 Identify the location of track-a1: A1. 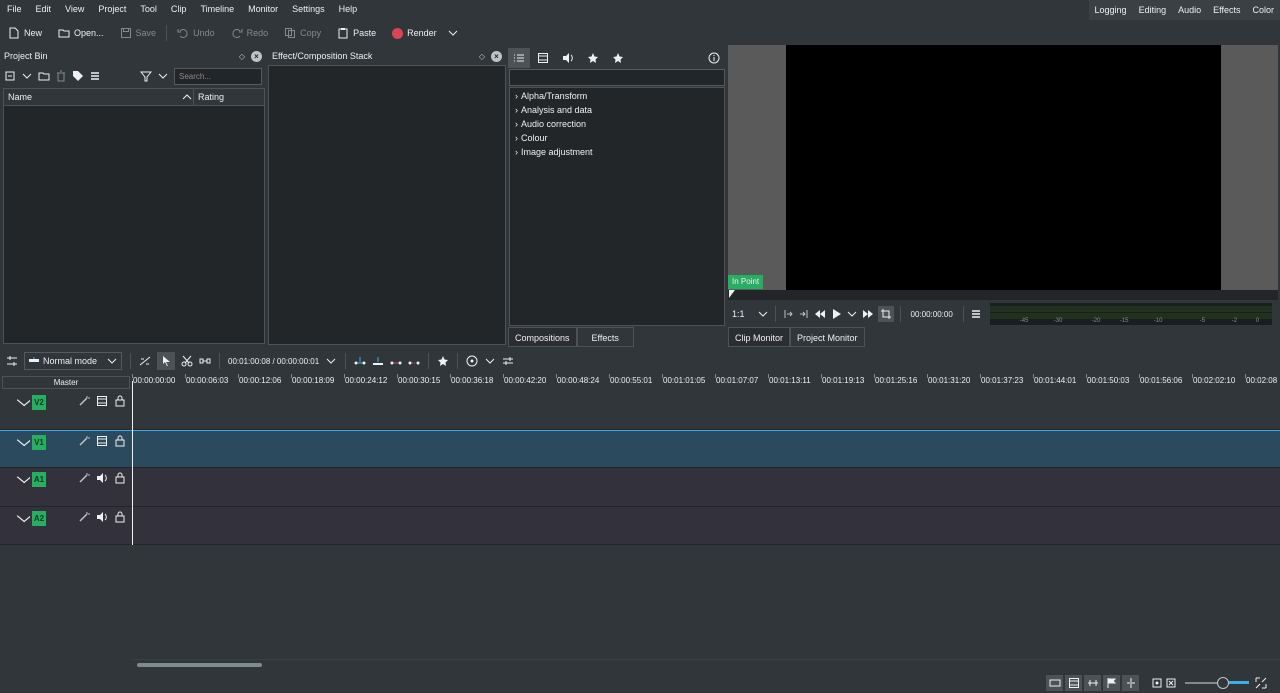
(640, 487).